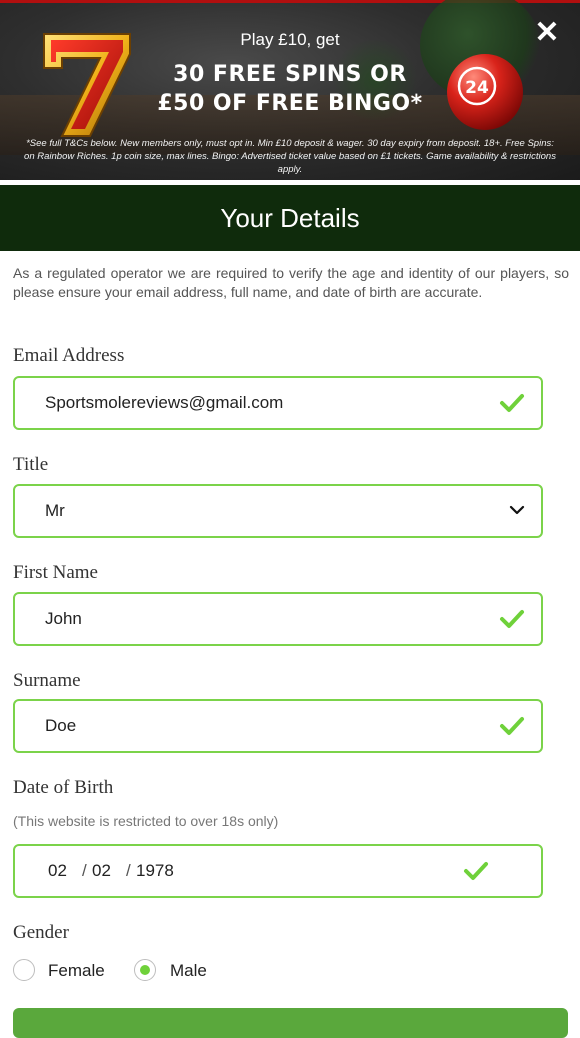  Describe the element at coordinates (290, 218) in the screenshot. I see `page-title: Your Details` at that location.